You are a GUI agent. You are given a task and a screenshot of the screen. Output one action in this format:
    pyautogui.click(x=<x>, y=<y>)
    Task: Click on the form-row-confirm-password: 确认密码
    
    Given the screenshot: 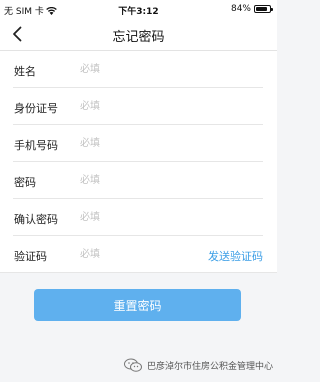 What is the action you would take?
    pyautogui.click(x=138, y=217)
    